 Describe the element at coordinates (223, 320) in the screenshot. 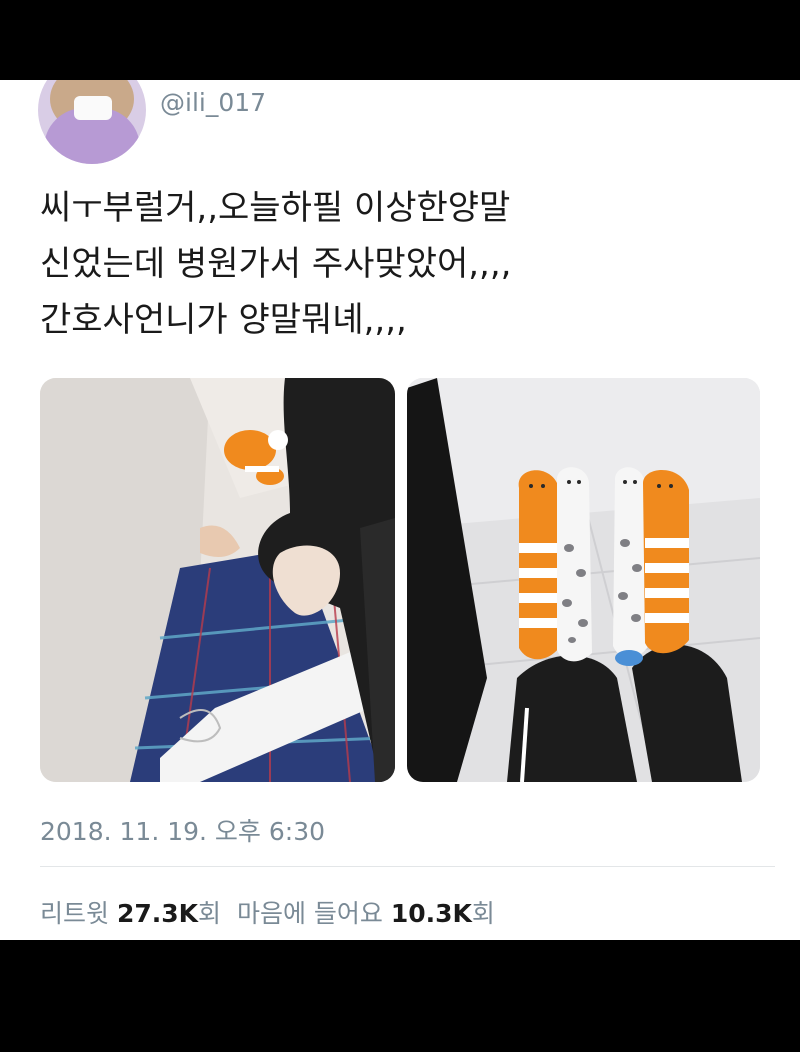

I see `tweet-line-3: 간호사언니가 양말뭐녜,,,,` at that location.